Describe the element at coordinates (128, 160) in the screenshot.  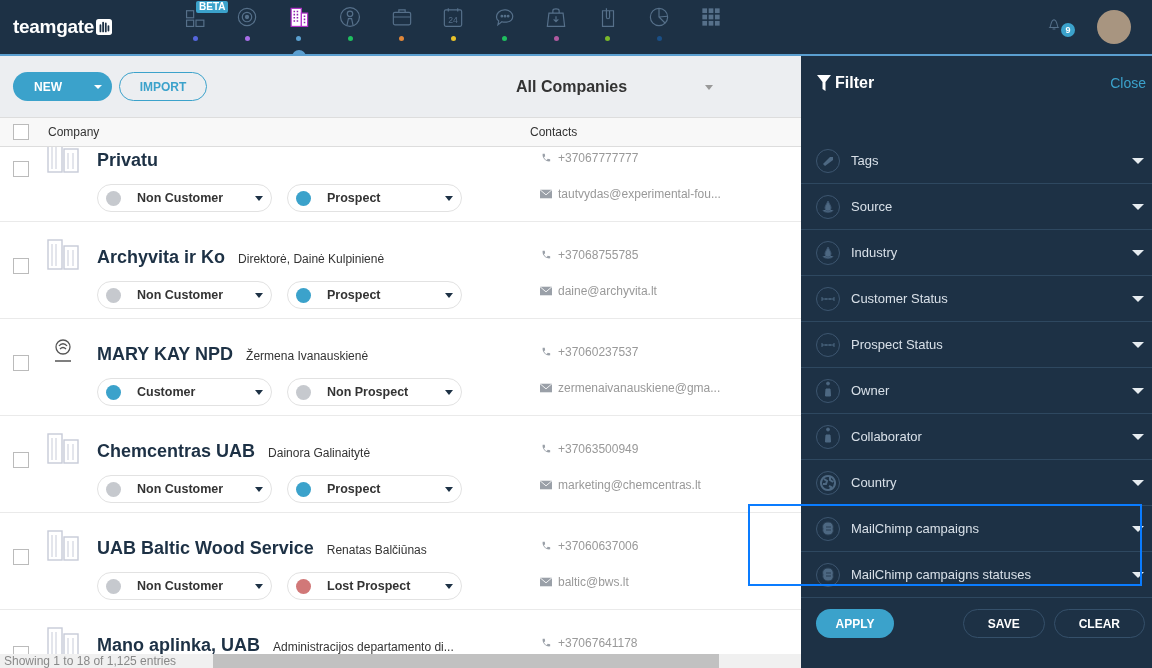
I see `company-name: Privatu` at that location.